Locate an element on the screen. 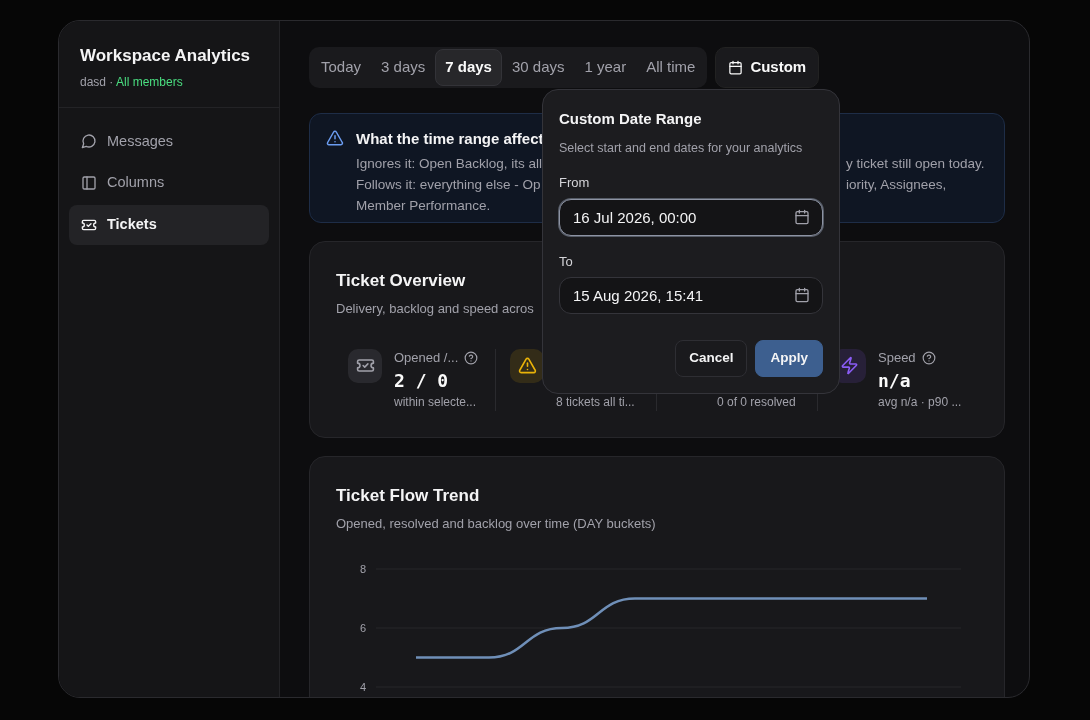 Image resolution: width=1090 pixels, height=720 pixels. cancel-button: Cancel is located at coordinates (711, 358).